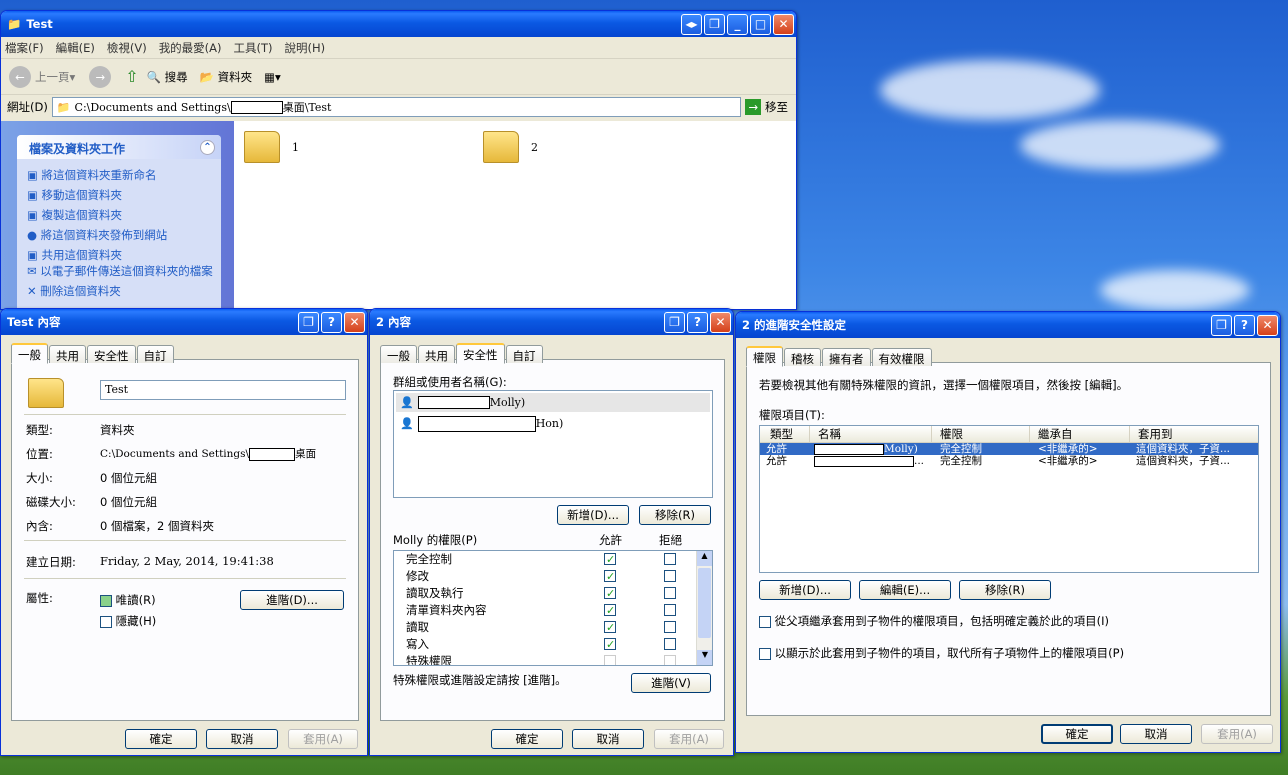 The image size is (1288, 775). I want to click on collapse-icon: ⌃, so click(207, 147).